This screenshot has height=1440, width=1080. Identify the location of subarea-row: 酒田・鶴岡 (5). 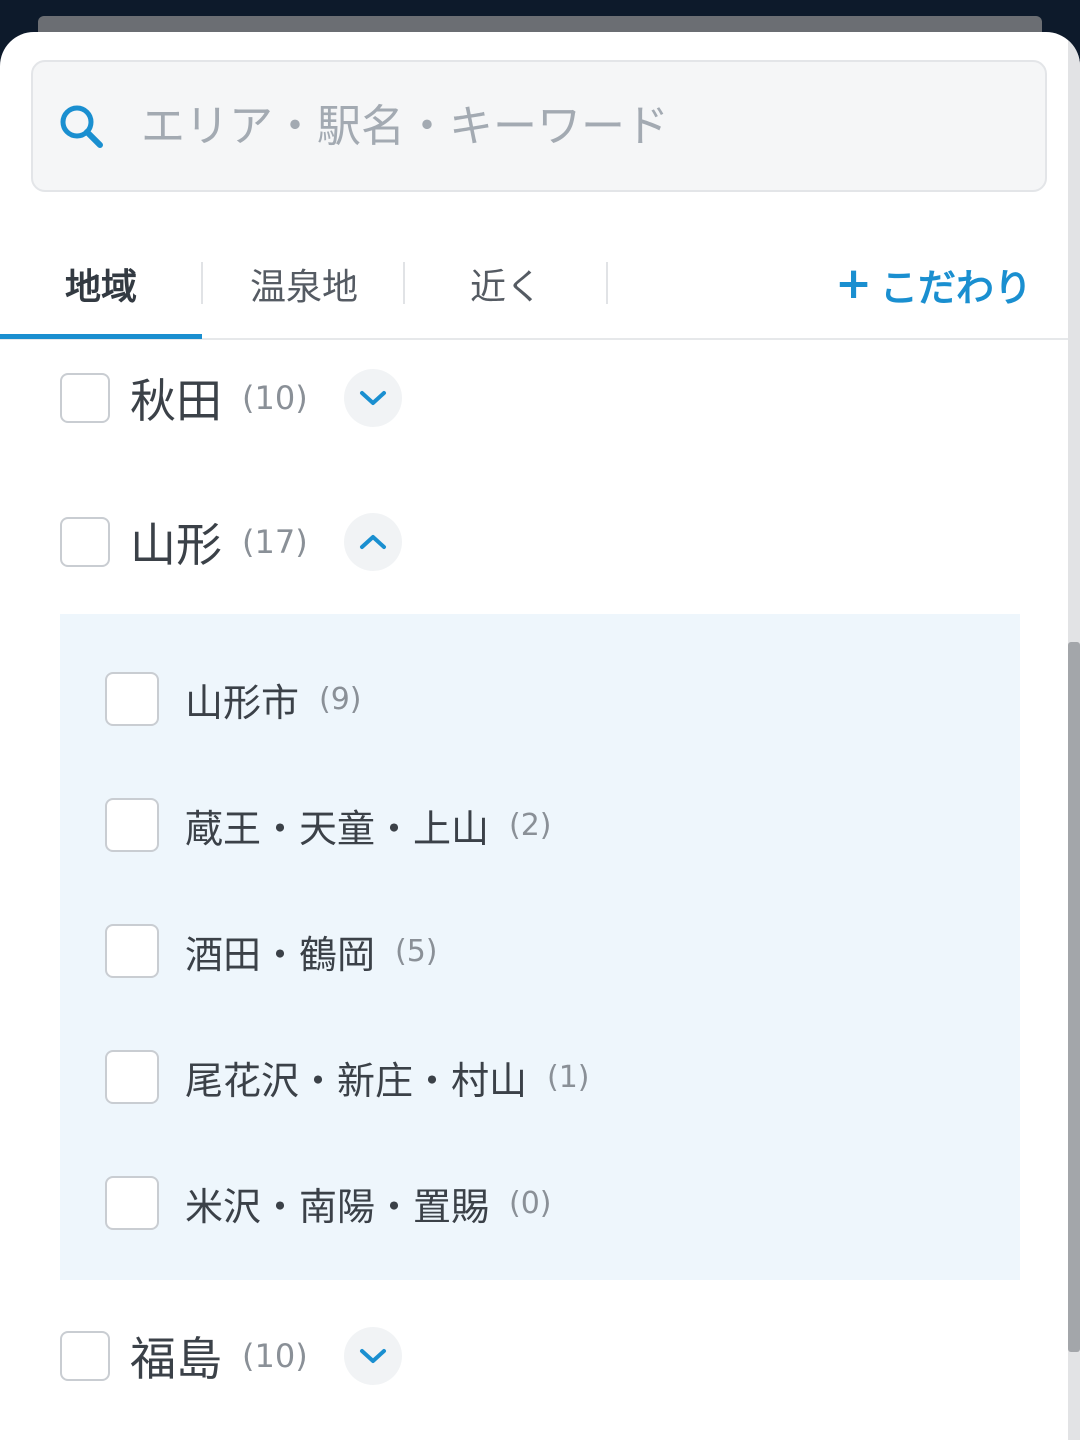
(271, 951).